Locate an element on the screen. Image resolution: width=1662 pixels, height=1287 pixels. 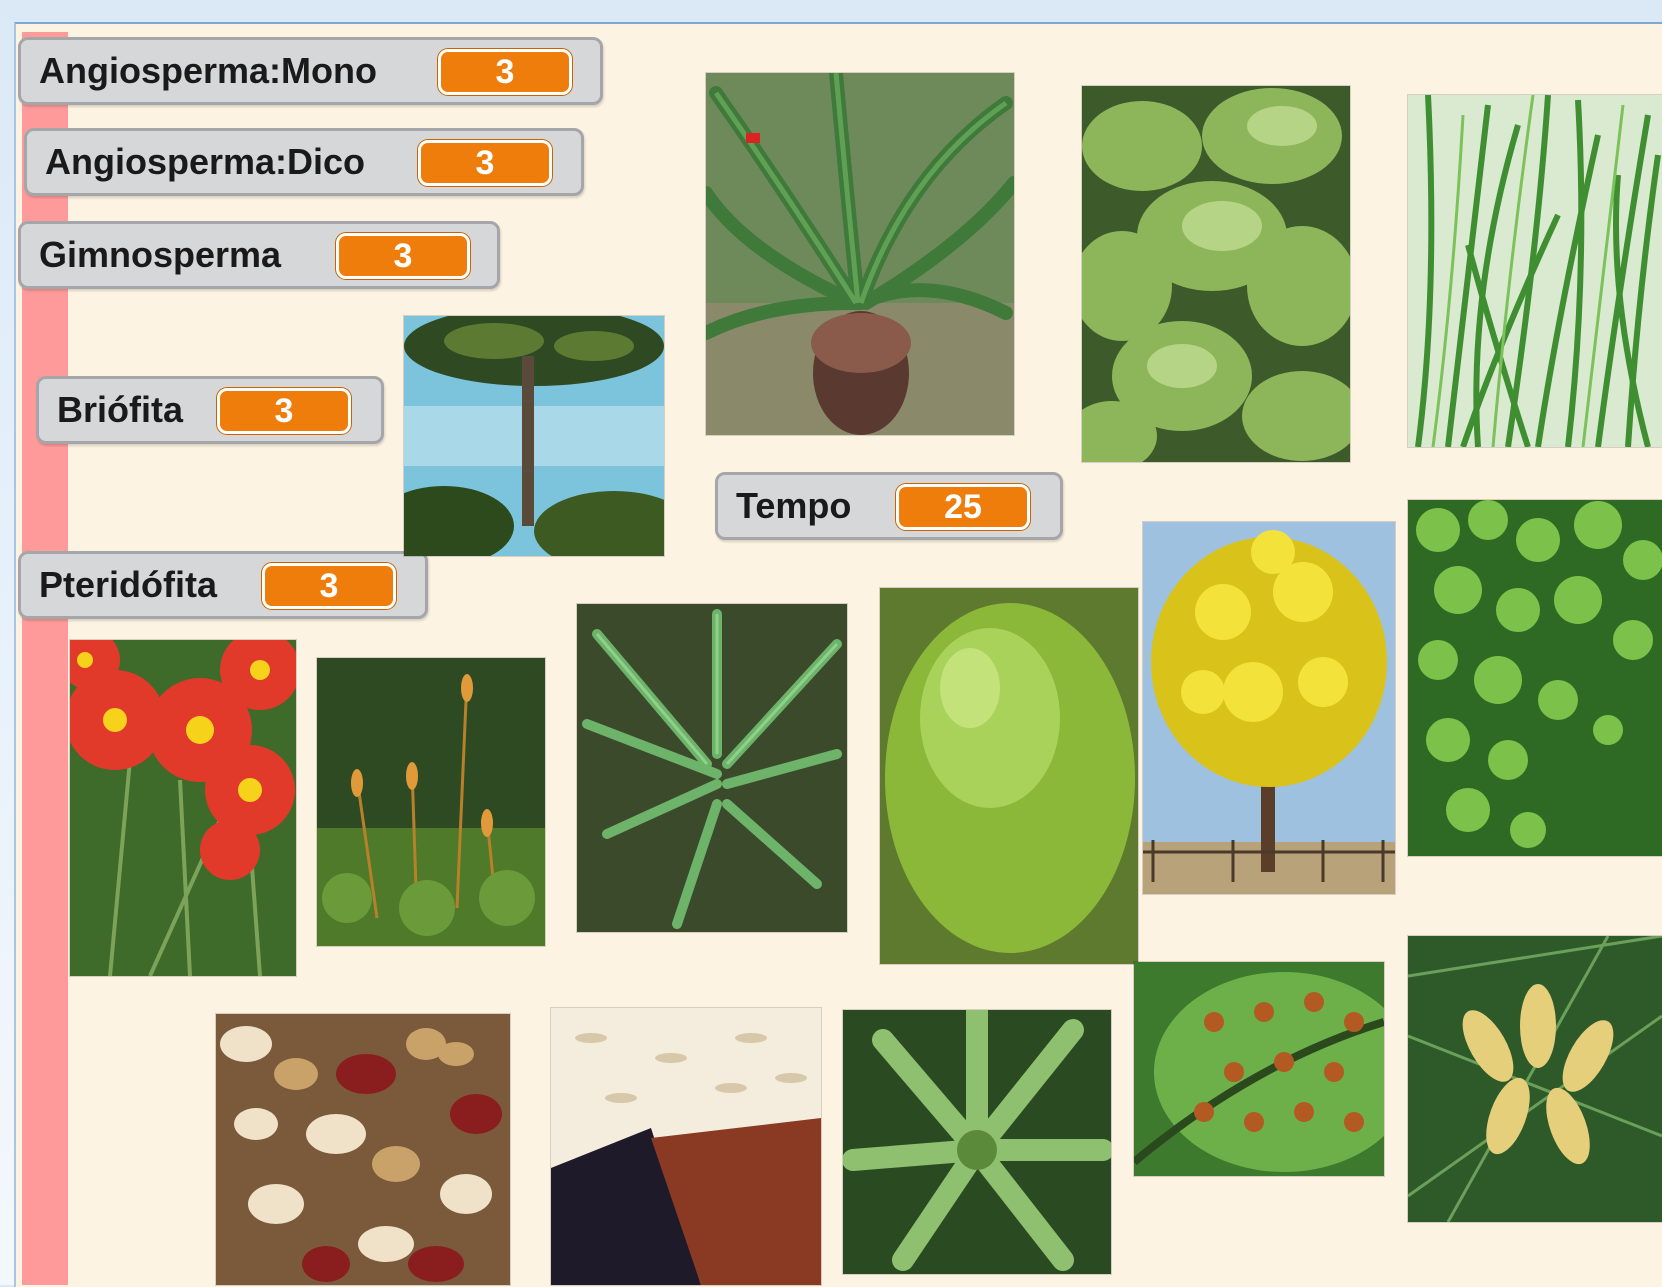
monitor-angiosperma-mono: Angiosperma:Mono 3 is located at coordinates (310, 71).